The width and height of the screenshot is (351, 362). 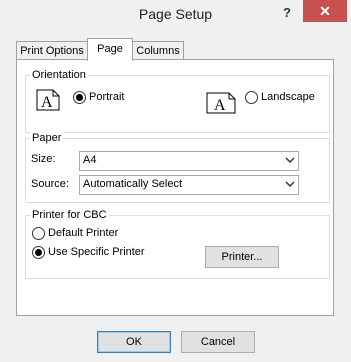 What do you see at coordinates (69, 215) in the screenshot?
I see `printer-legend: Printer for CBC` at bounding box center [69, 215].